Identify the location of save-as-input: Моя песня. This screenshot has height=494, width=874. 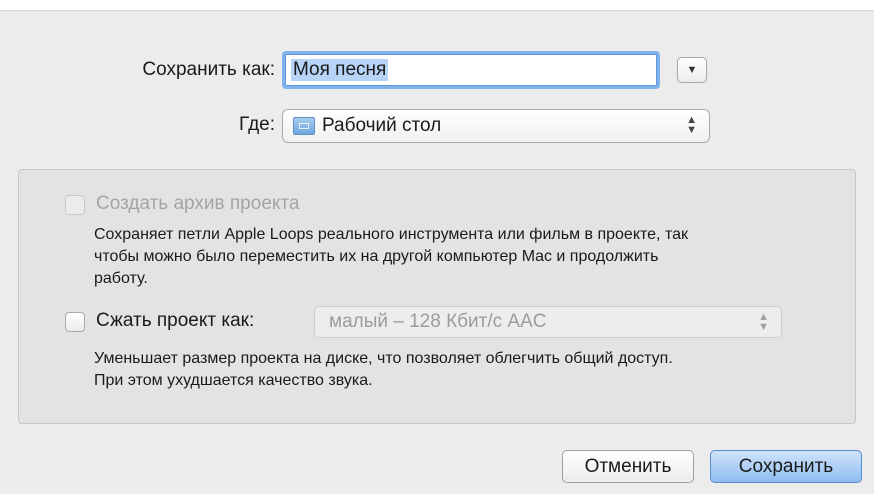
(471, 70).